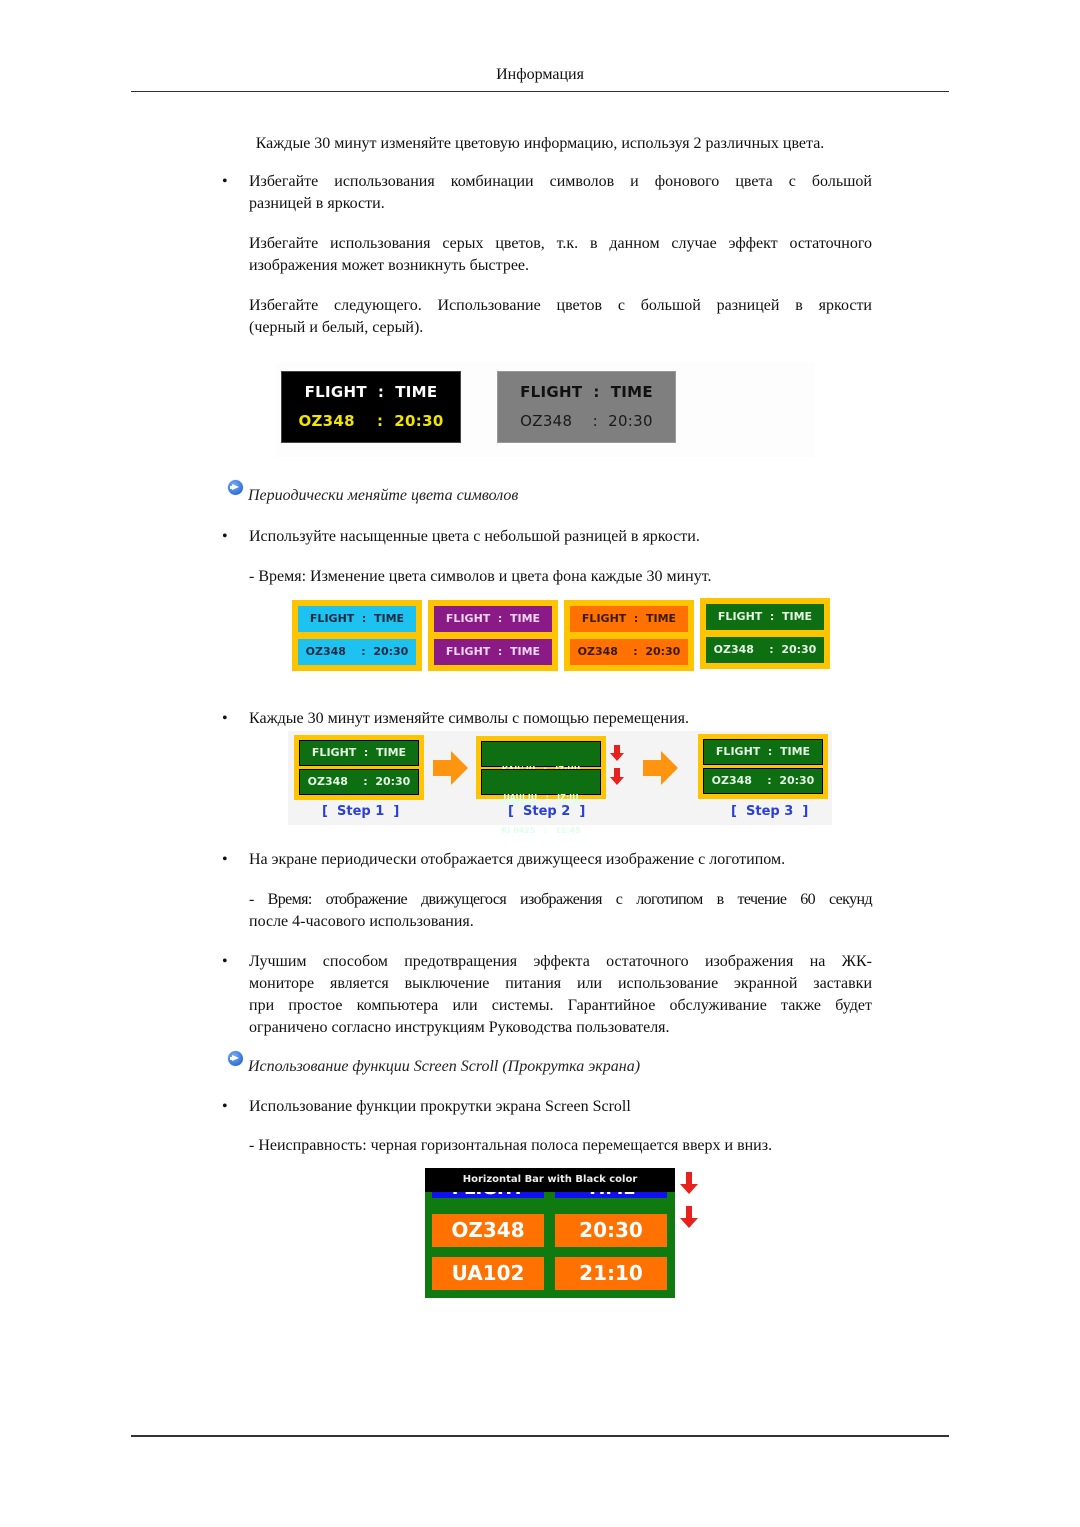 Image resolution: width=1080 pixels, height=1527 pixels. Describe the element at coordinates (361, 921) in the screenshot. I see `section4-sub-line2: после 4-часового использования.` at that location.